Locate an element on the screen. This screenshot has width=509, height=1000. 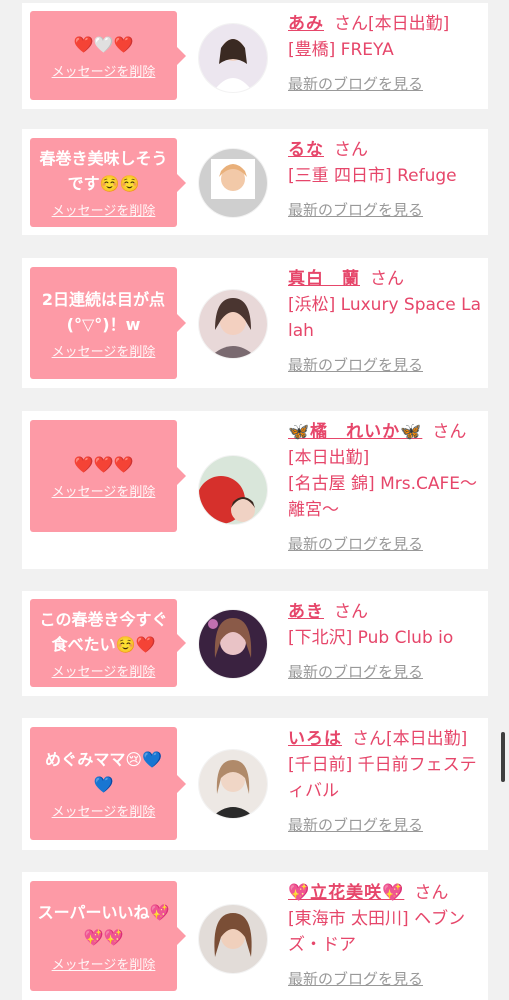
message-bubble: この春巻き今すぐ食べたい☺️❤️ メッセージを削除 is located at coordinates (108, 643).